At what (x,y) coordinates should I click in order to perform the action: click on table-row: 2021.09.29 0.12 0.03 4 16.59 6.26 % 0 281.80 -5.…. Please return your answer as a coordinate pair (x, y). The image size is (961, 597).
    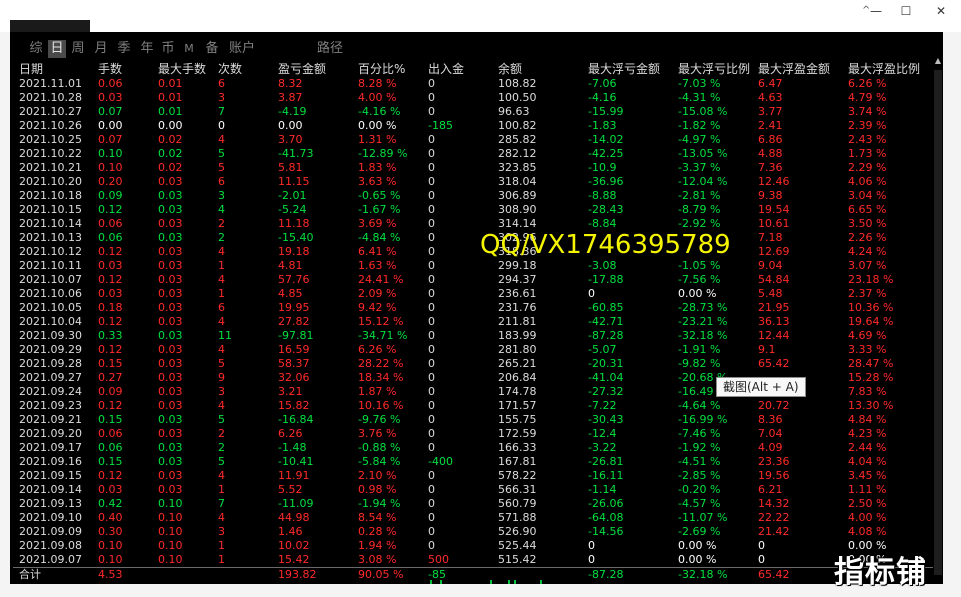
    Looking at the image, I should click on (473, 350).